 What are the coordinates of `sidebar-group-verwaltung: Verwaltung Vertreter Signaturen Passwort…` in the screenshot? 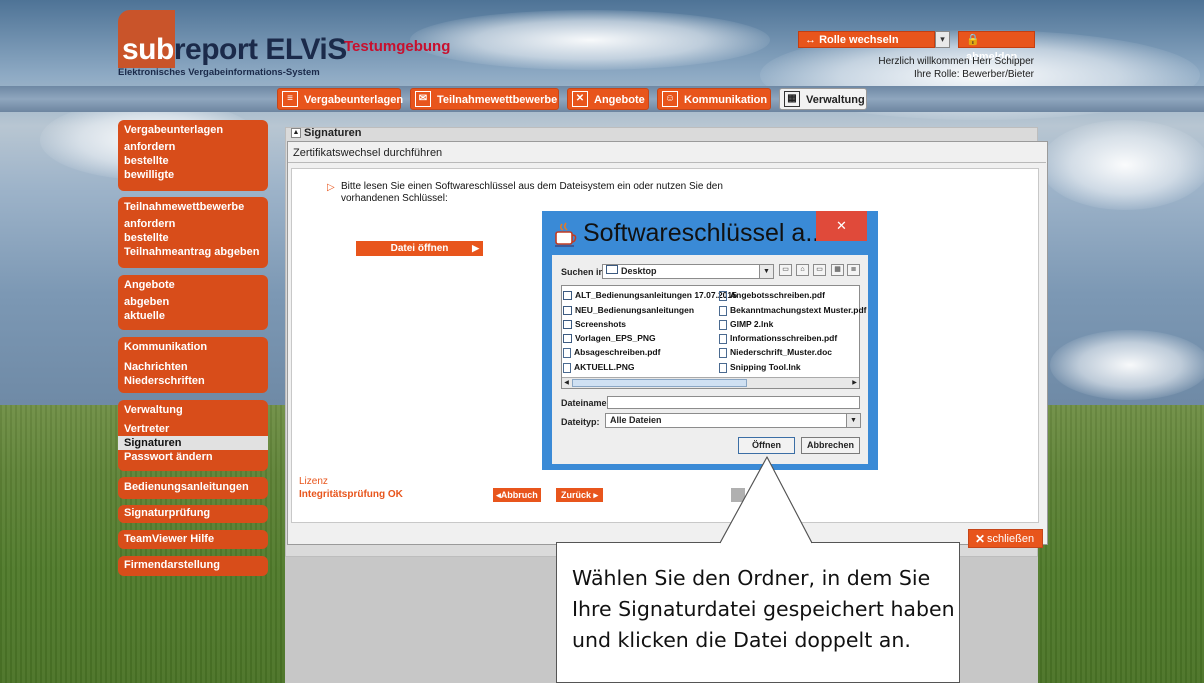 It's located at (193, 435).